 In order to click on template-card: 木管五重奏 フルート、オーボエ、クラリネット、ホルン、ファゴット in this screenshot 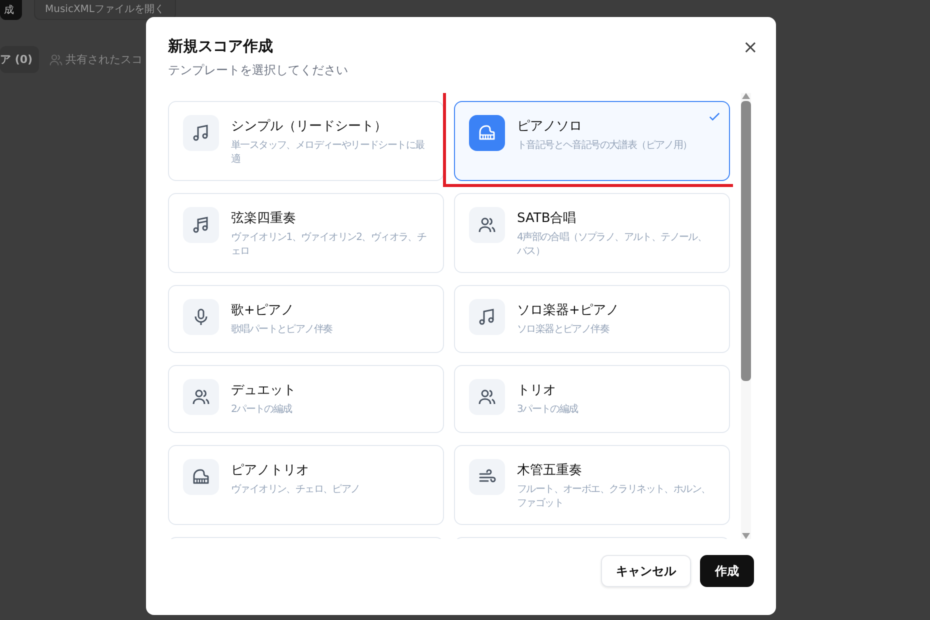, I will do `click(592, 485)`.